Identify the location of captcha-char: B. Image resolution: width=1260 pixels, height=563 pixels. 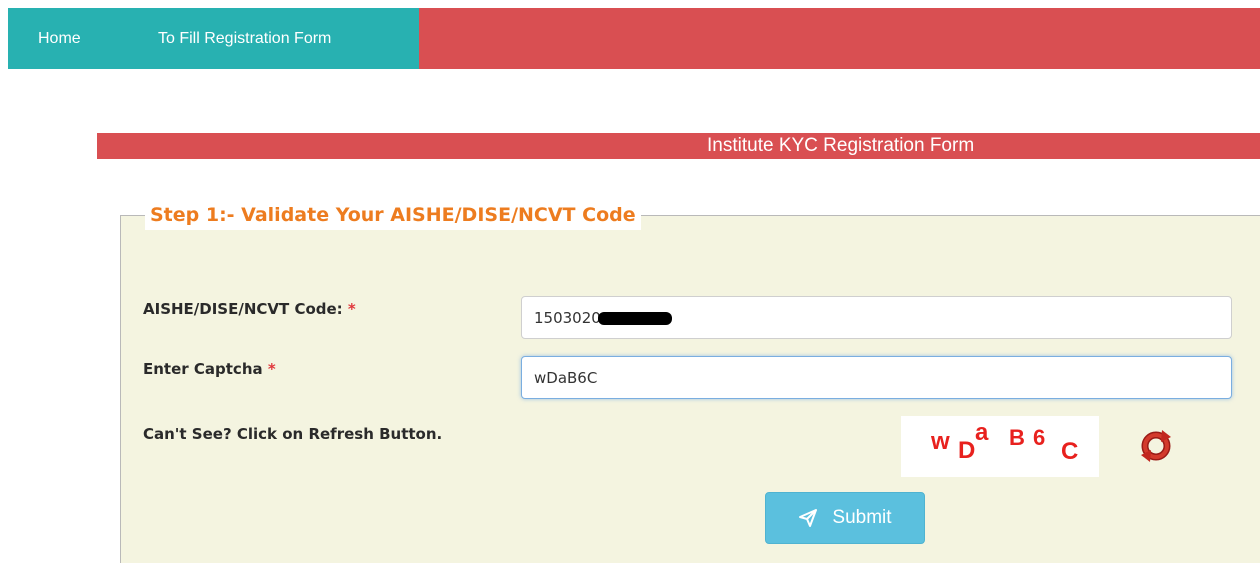
(1017, 437).